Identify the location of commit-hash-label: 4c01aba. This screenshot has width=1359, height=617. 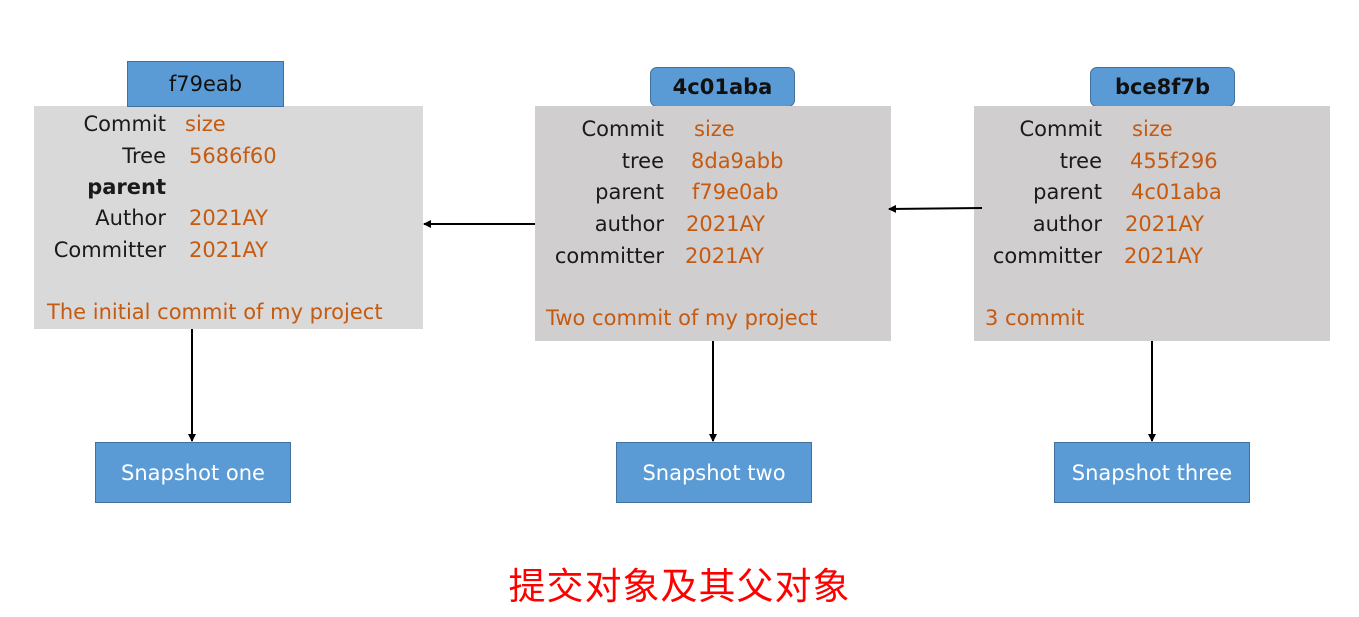
(722, 87).